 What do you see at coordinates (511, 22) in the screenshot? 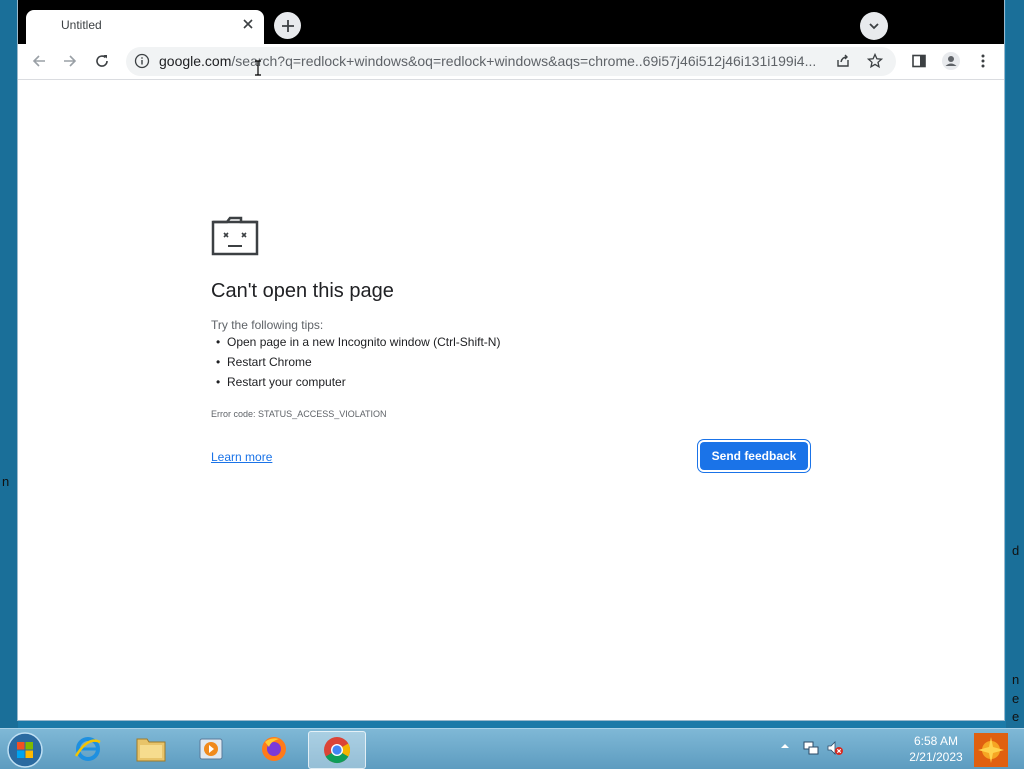
I see `tab-strip: Untitled` at bounding box center [511, 22].